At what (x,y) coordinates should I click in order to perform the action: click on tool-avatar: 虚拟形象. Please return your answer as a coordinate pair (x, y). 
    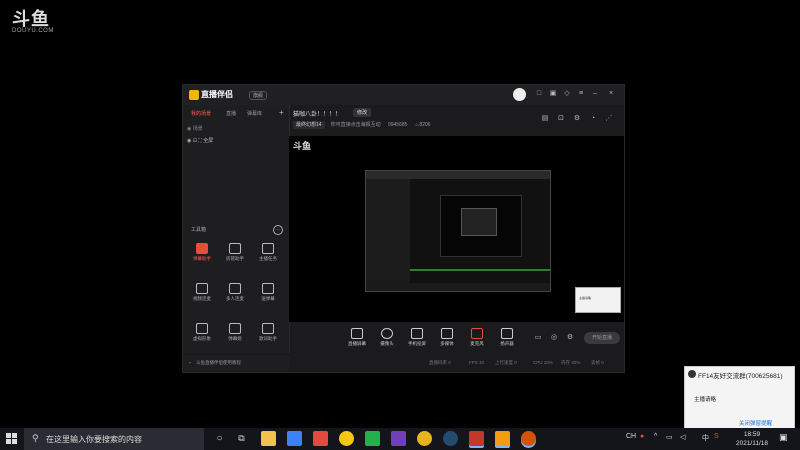
    Looking at the image, I should click on (202, 334).